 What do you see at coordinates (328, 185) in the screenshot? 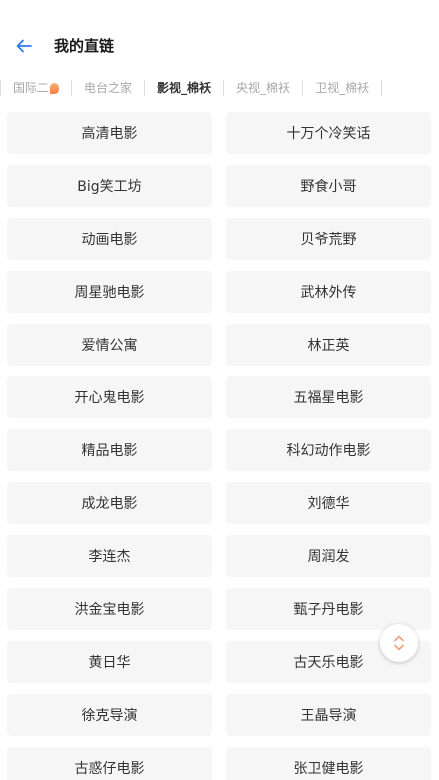
I see `link-item: 野食小哥` at bounding box center [328, 185].